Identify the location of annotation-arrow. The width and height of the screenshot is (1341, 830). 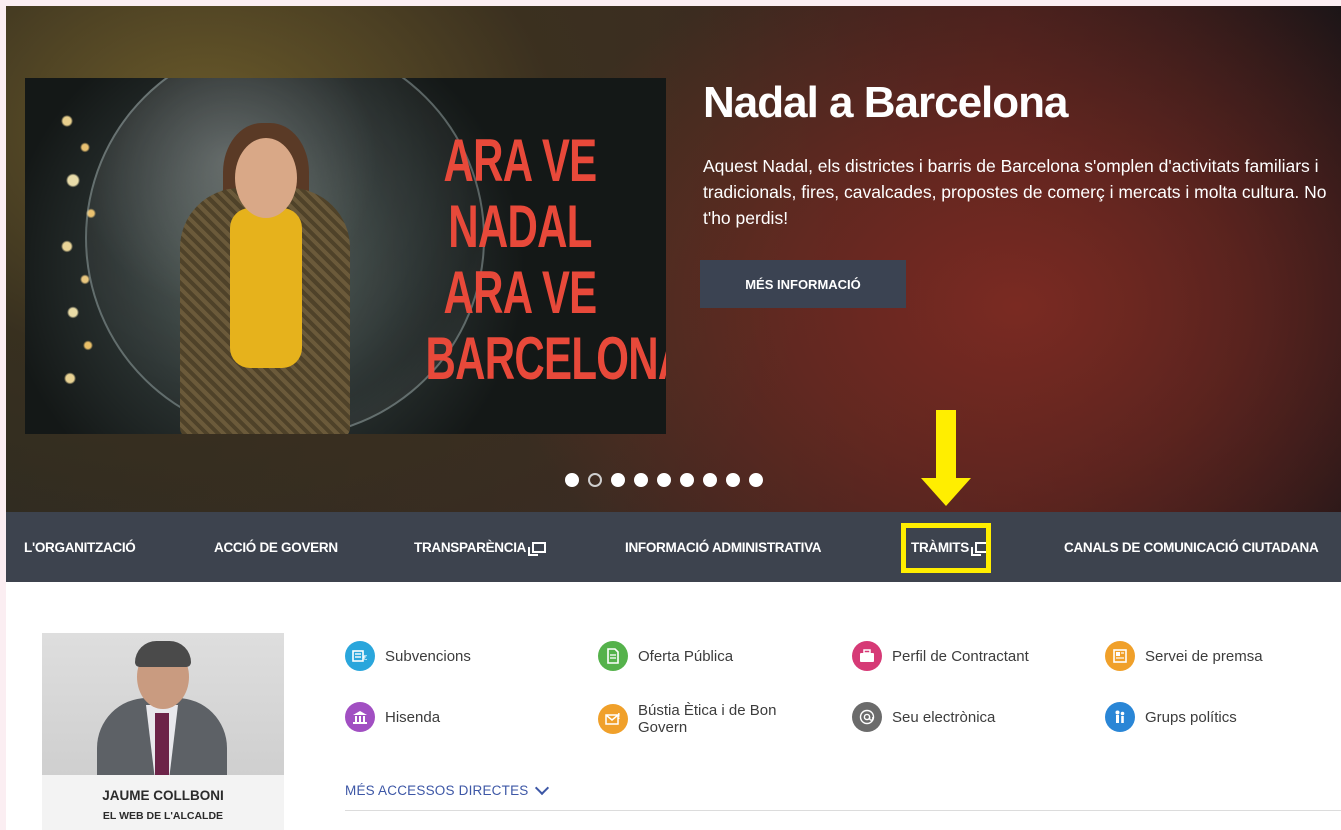
(946, 445).